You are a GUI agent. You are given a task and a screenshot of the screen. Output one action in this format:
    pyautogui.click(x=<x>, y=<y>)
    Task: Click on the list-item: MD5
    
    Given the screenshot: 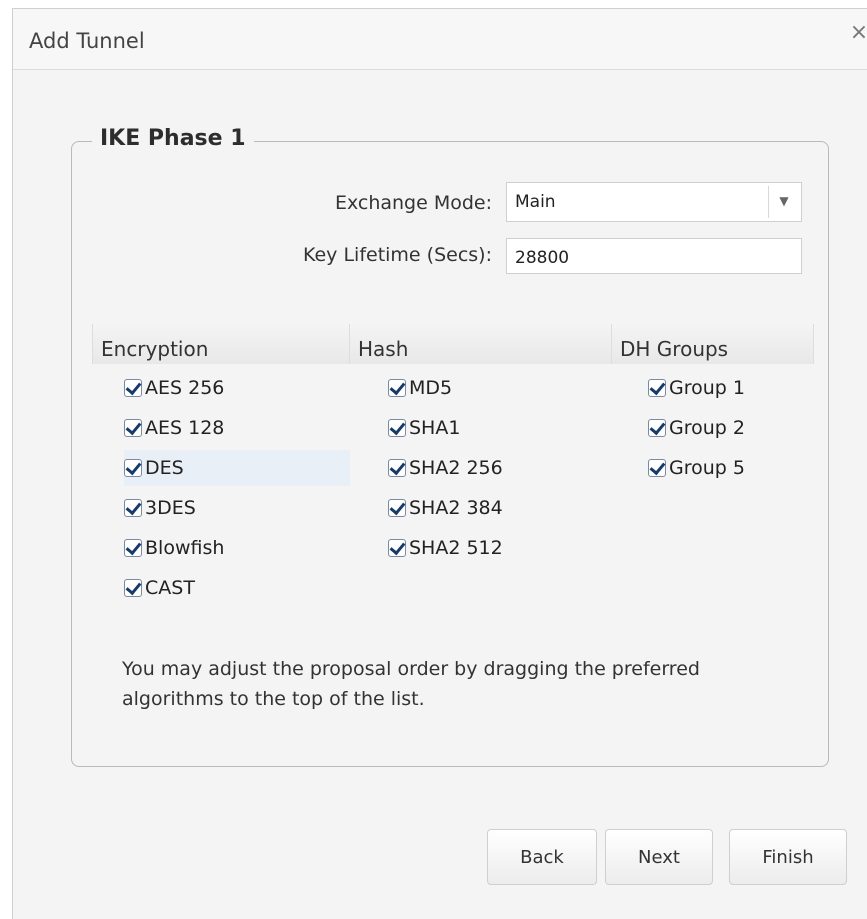 What is the action you would take?
    pyautogui.click(x=420, y=388)
    